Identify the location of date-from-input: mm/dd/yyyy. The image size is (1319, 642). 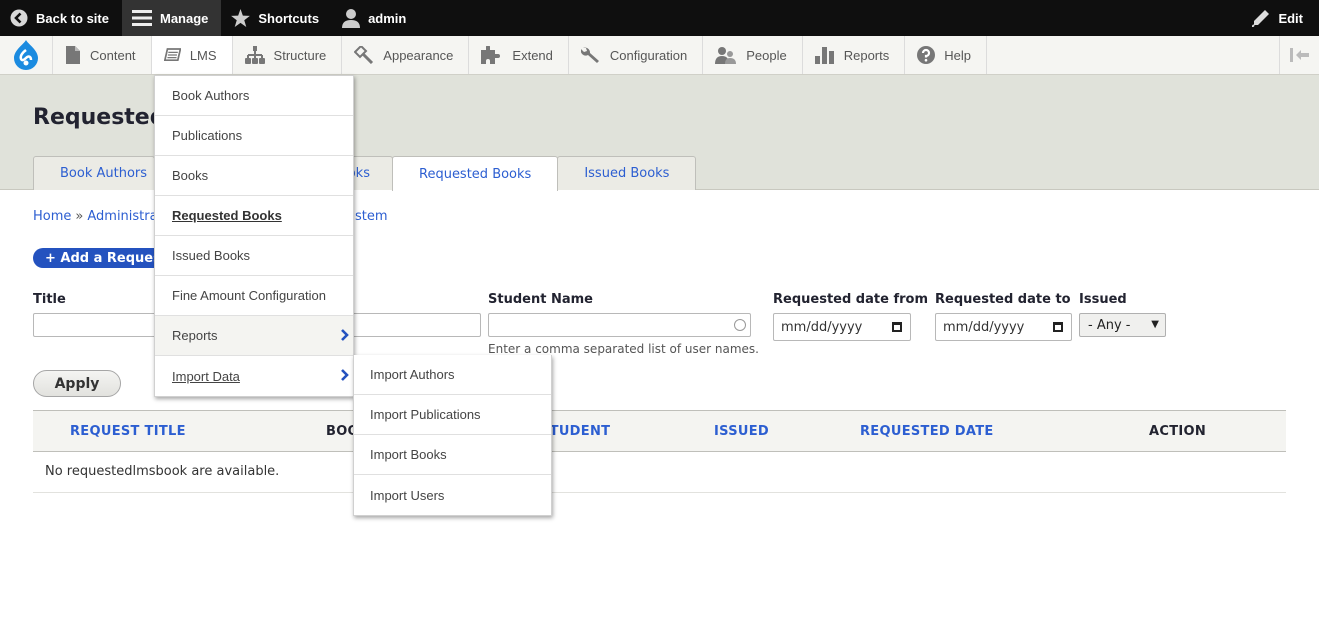
(842, 327).